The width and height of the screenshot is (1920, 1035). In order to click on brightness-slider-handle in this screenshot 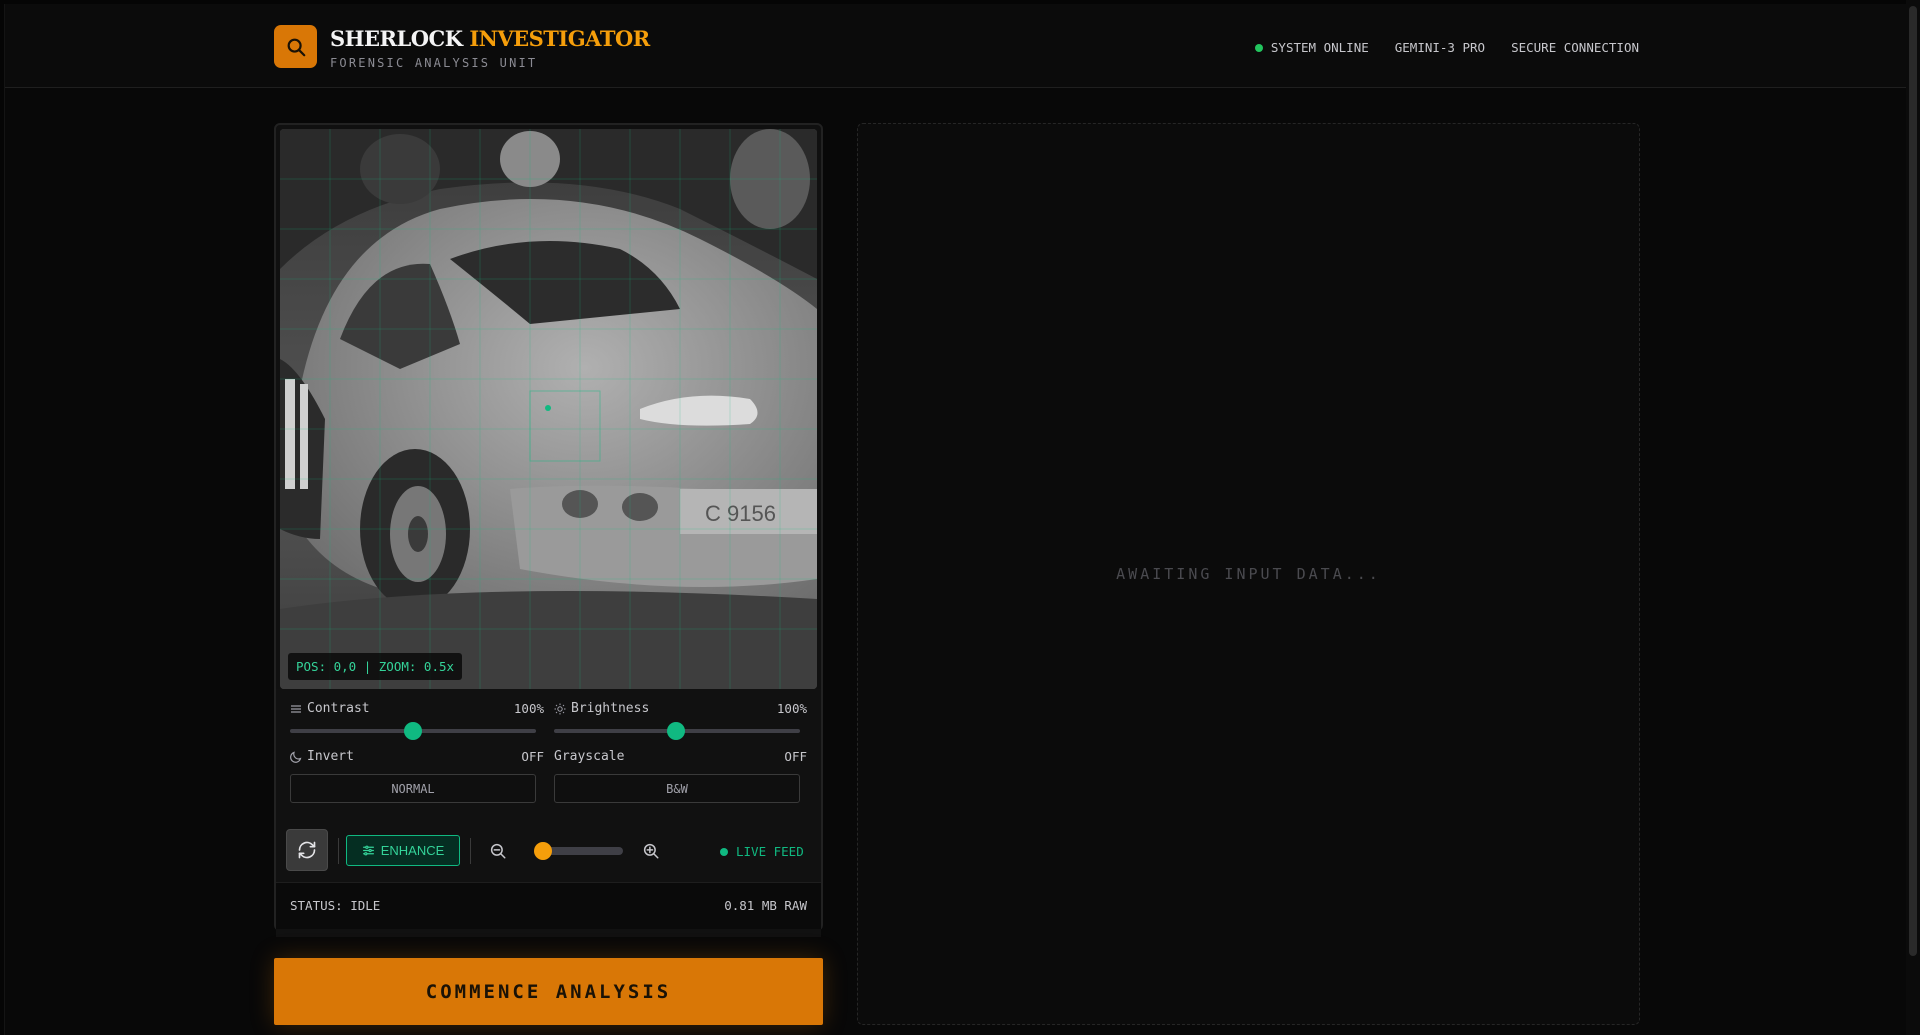, I will do `click(676, 731)`.